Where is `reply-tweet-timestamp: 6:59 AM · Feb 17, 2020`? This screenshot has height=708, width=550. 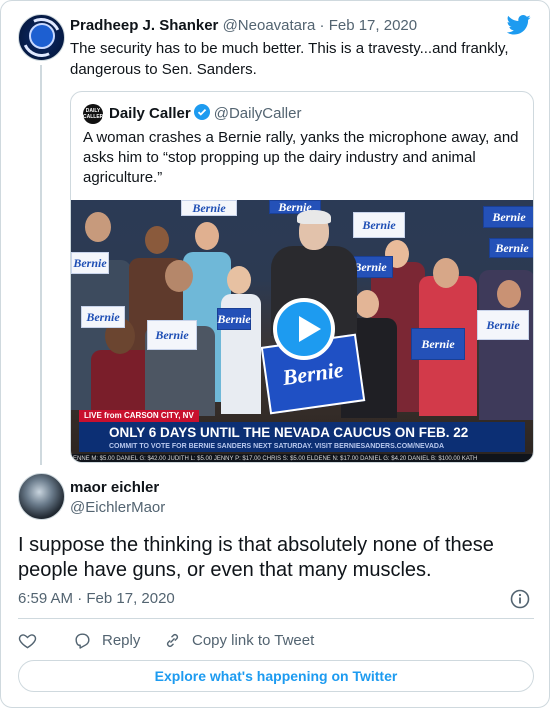
reply-tweet-timestamp: 6:59 AM · Feb 17, 2020 is located at coordinates (96, 599).